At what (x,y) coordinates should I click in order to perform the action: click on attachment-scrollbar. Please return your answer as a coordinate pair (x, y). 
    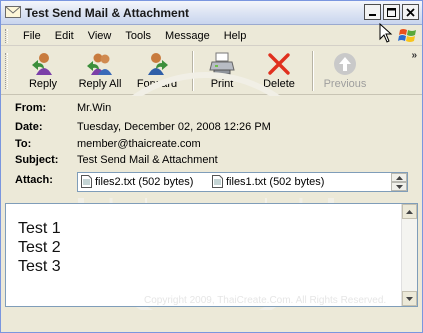
    Looking at the image, I should click on (399, 182).